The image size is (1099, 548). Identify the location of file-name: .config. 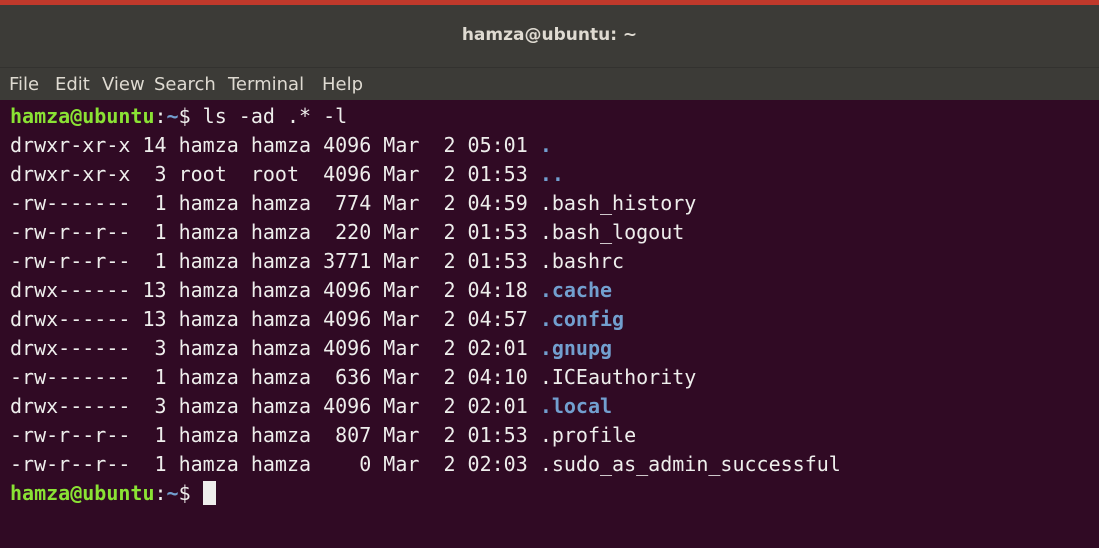
(582, 319).